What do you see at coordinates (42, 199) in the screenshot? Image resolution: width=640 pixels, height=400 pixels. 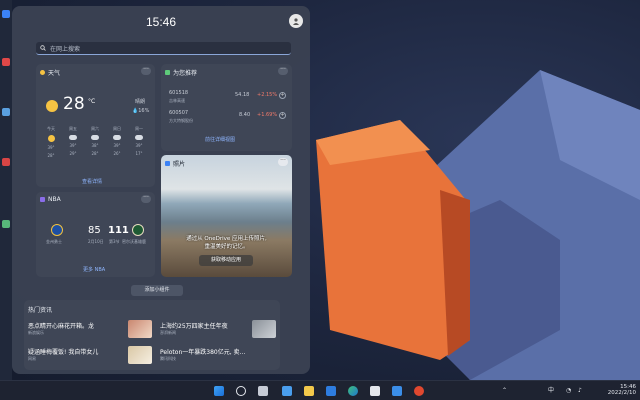 I see `nba-icon` at bounding box center [42, 199].